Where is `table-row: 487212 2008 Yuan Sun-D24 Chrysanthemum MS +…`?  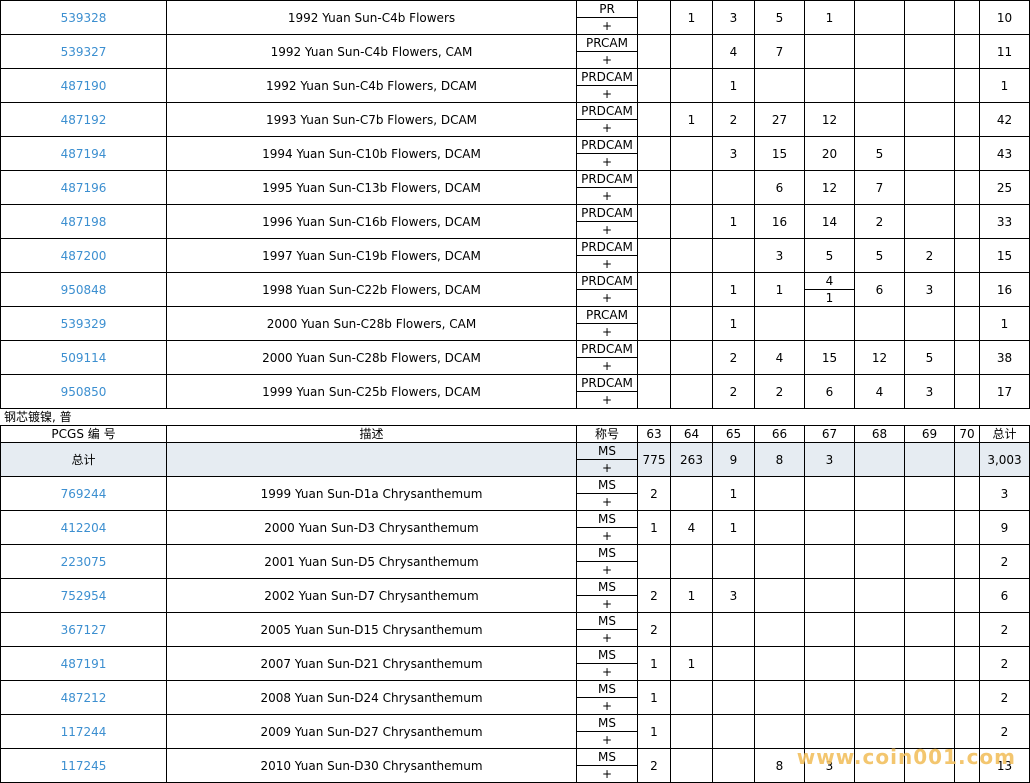
table-row: 487212 2008 Yuan Sun-D24 Chrysanthemum MS +… is located at coordinates (515, 697).